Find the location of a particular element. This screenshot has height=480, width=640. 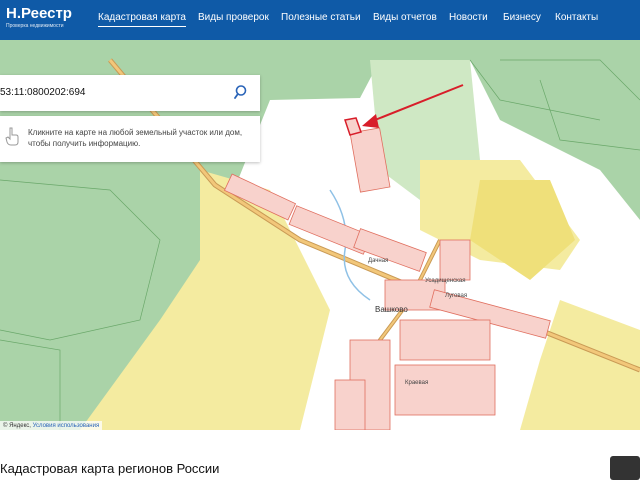

logo-title: Н.Реестр is located at coordinates (39, 13).